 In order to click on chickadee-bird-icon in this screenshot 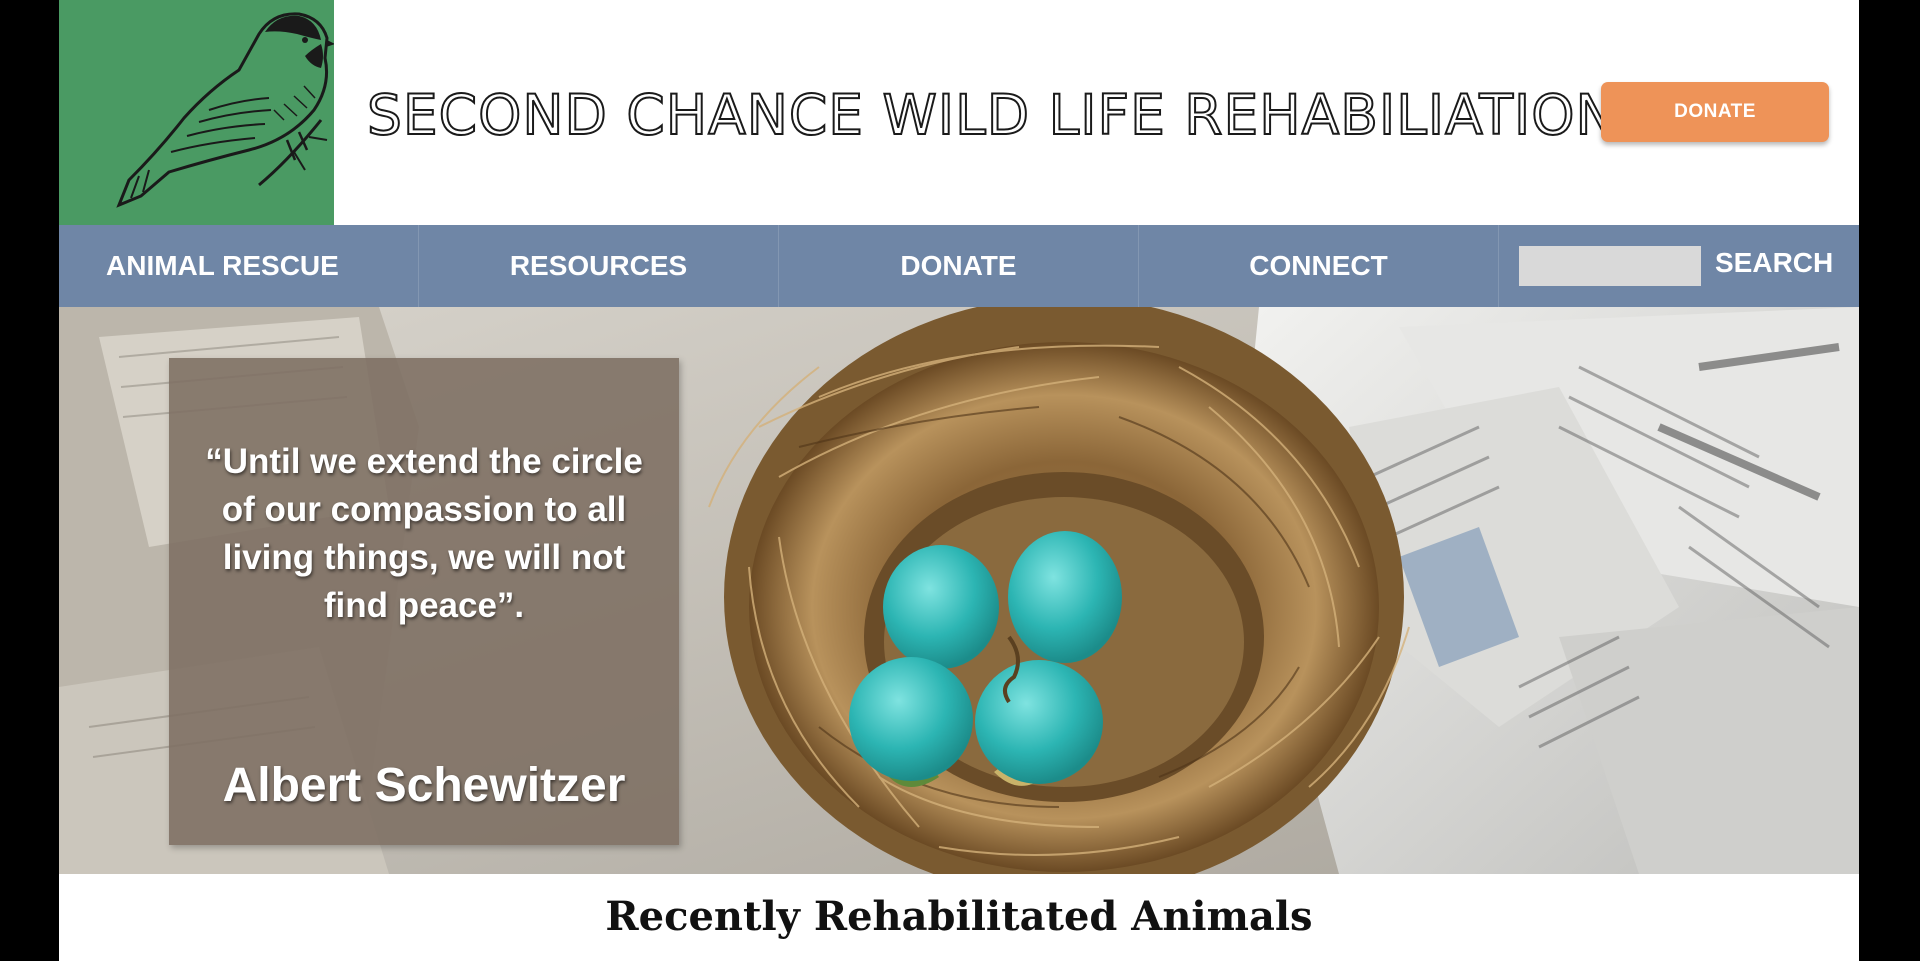, I will do `click(225, 110)`.